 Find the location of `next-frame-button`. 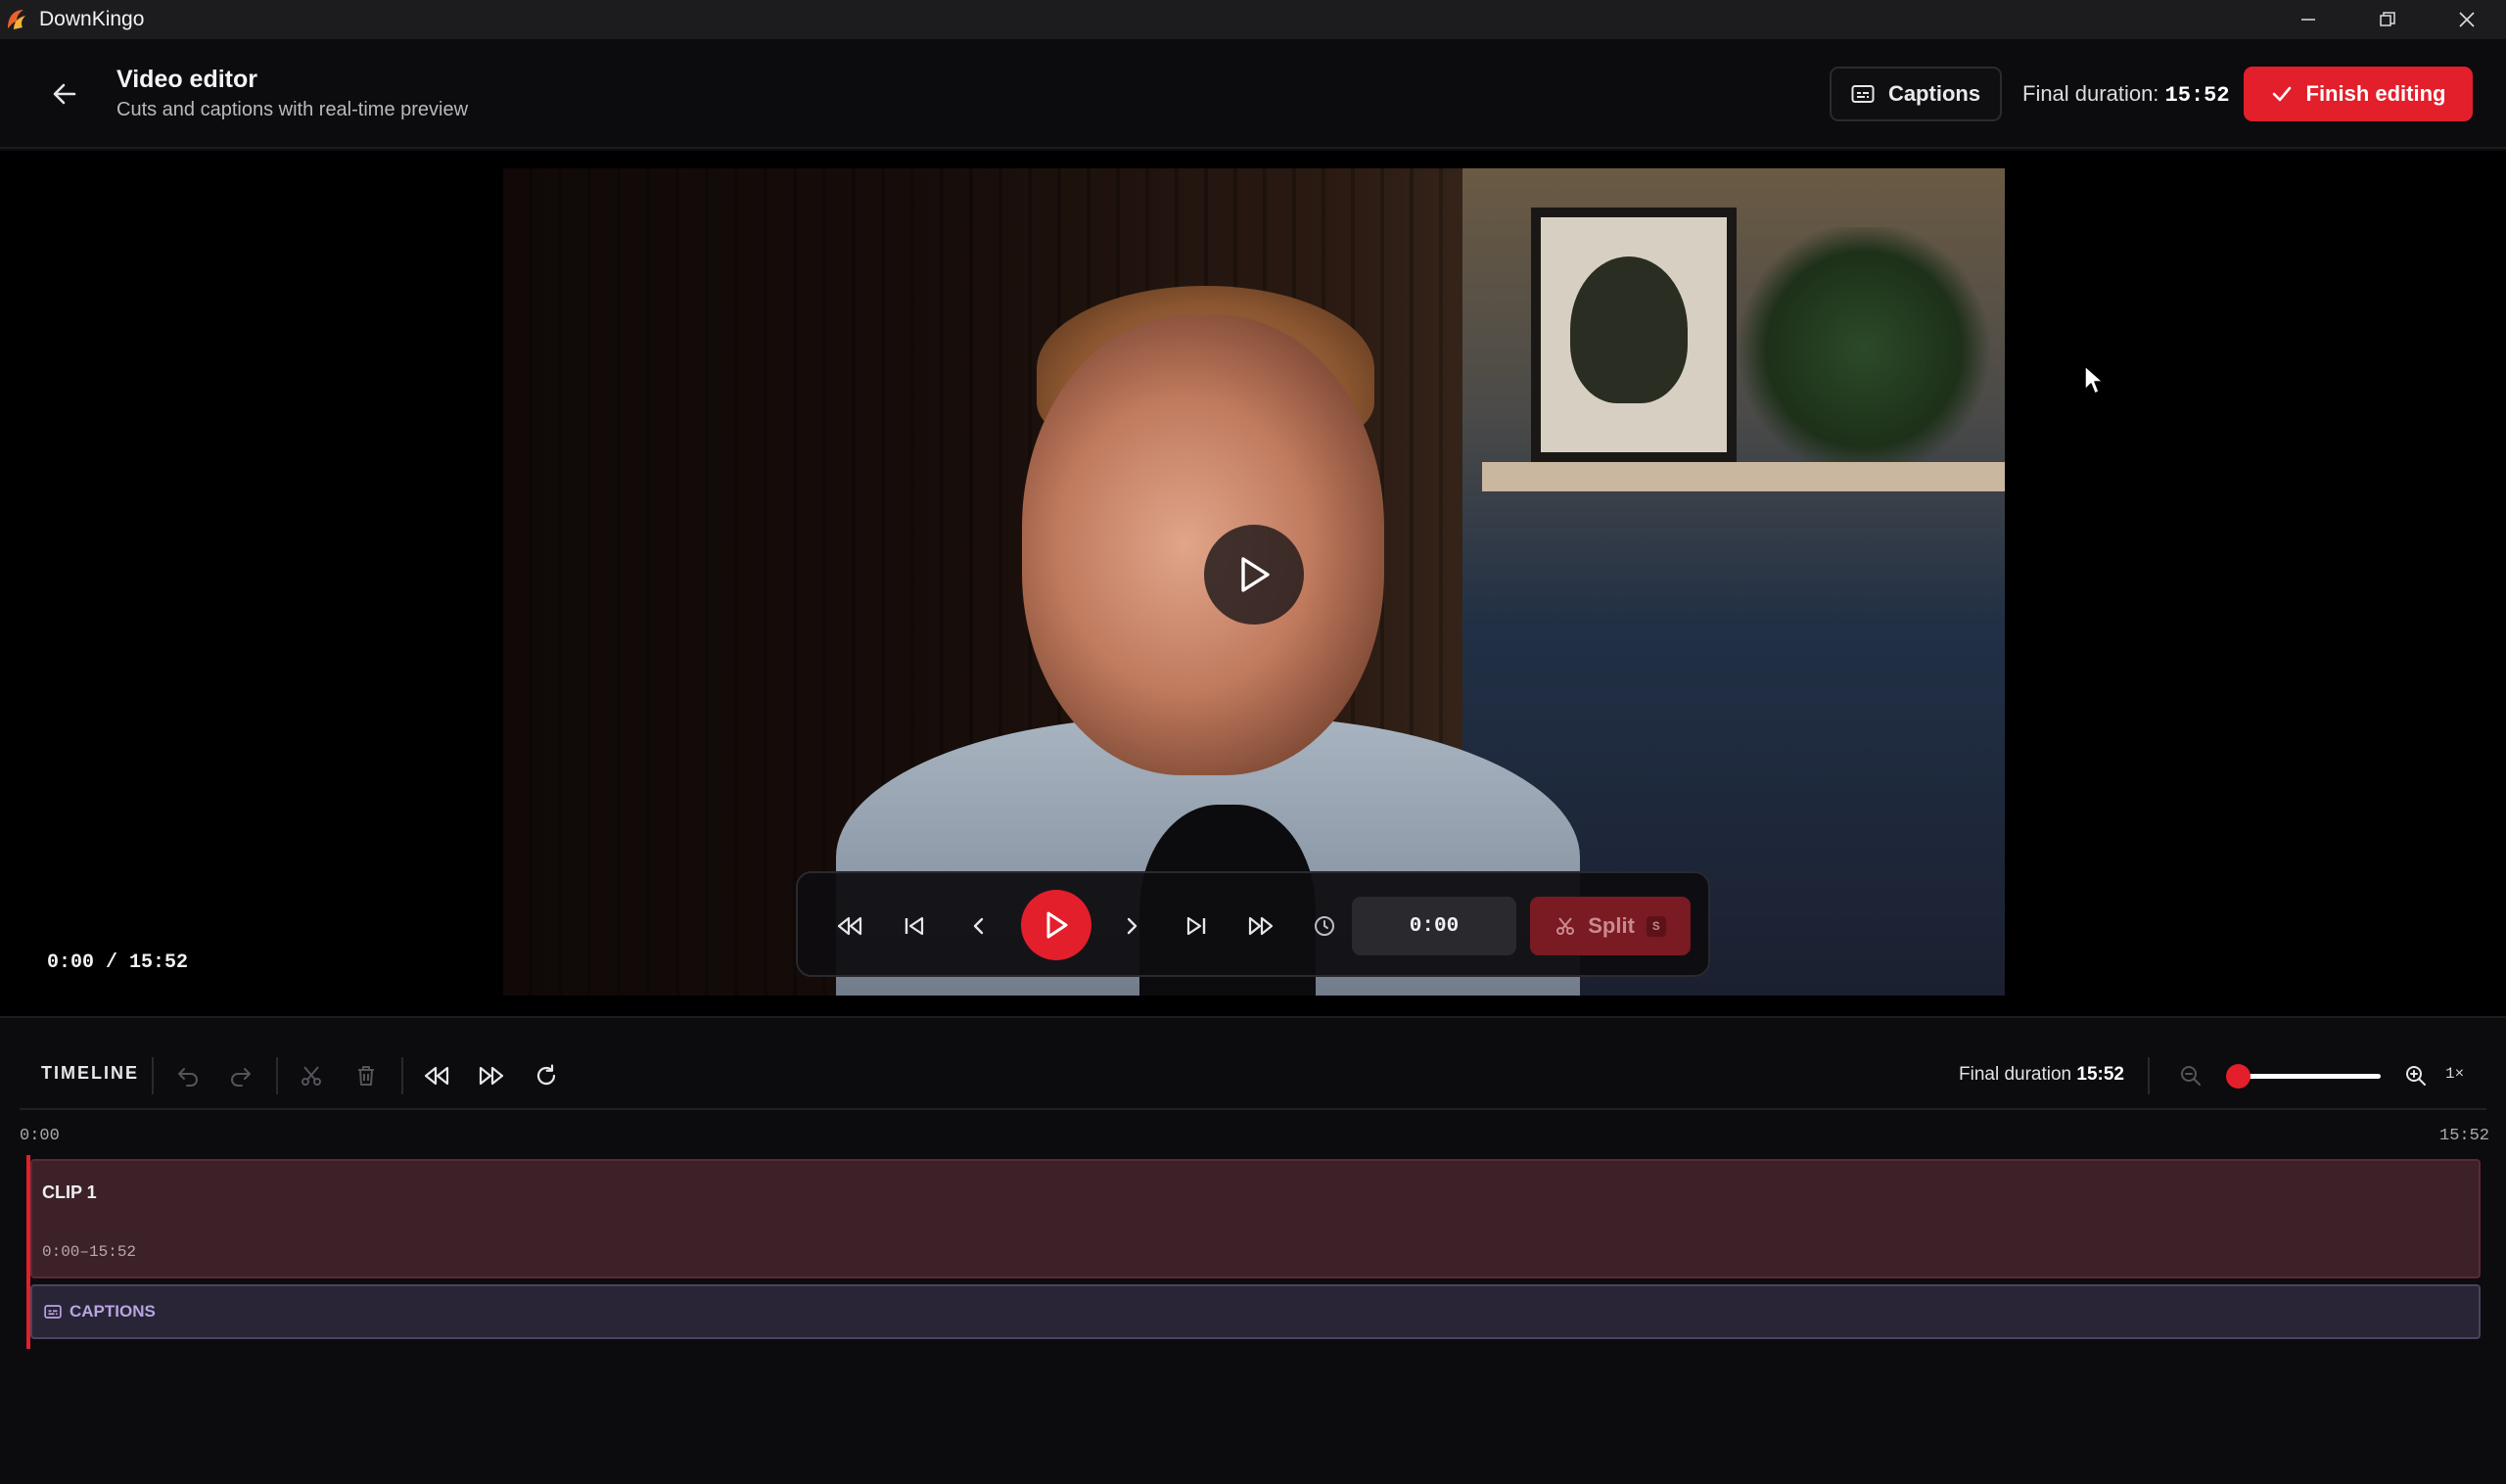

next-frame-button is located at coordinates (1131, 926).